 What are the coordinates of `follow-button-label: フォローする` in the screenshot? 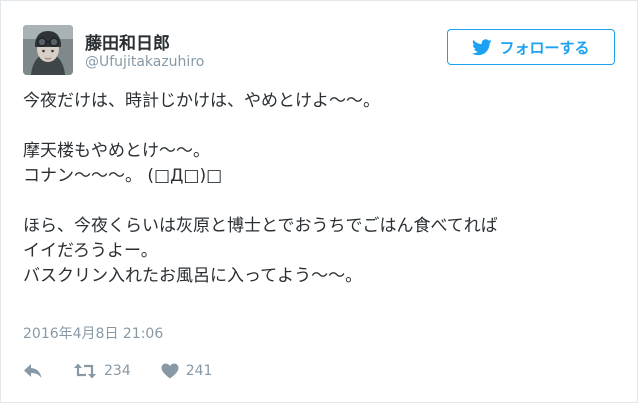 It's located at (544, 47).